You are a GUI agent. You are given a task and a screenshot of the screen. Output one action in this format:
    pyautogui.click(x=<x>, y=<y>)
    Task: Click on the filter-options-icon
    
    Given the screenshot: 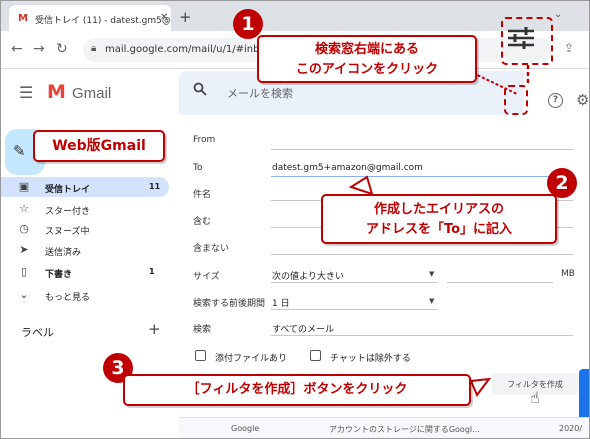 What is the action you would take?
    pyautogui.click(x=521, y=38)
    